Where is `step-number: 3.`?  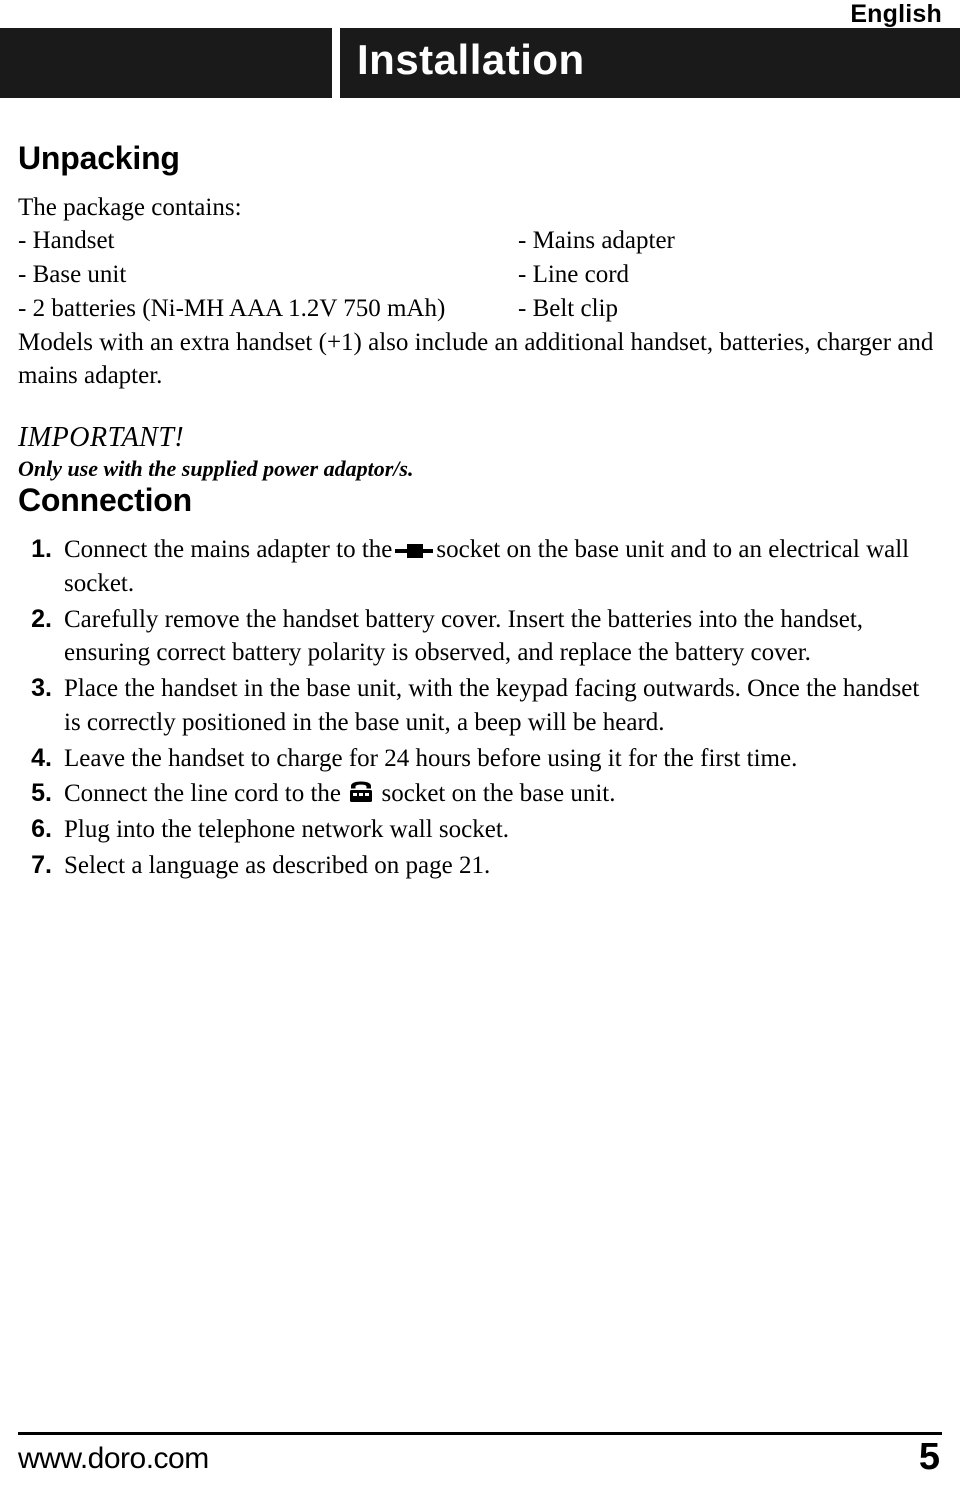
step-number: 3. is located at coordinates (41, 688).